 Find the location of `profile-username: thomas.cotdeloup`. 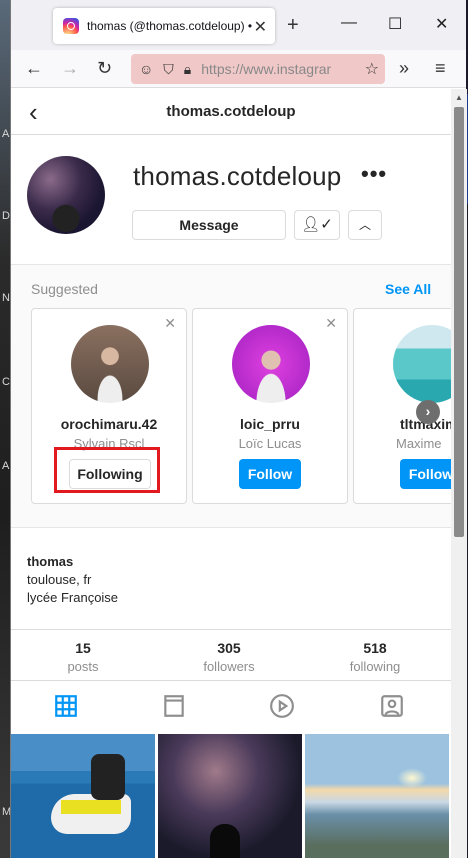

profile-username: thomas.cotdeloup is located at coordinates (237, 176).